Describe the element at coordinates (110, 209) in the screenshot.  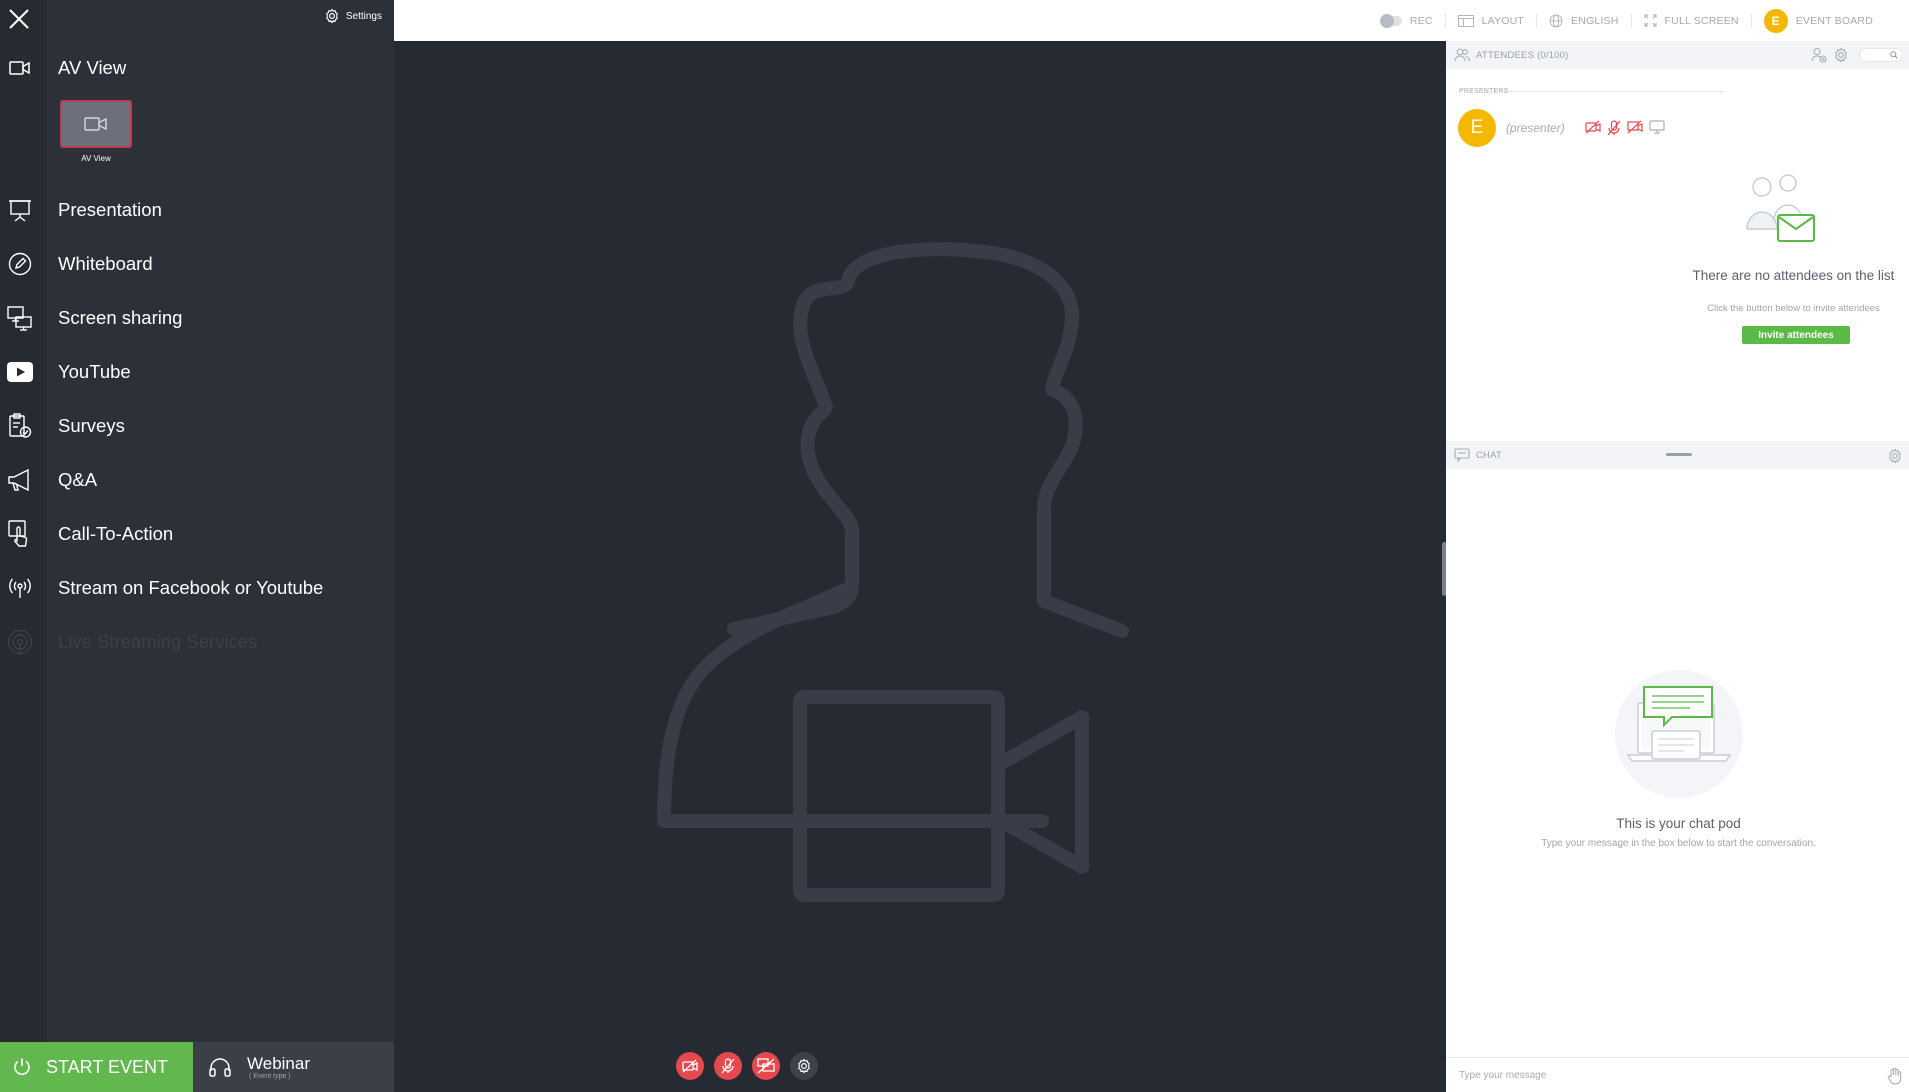
I see `sidebar-item-label: Presentation` at that location.